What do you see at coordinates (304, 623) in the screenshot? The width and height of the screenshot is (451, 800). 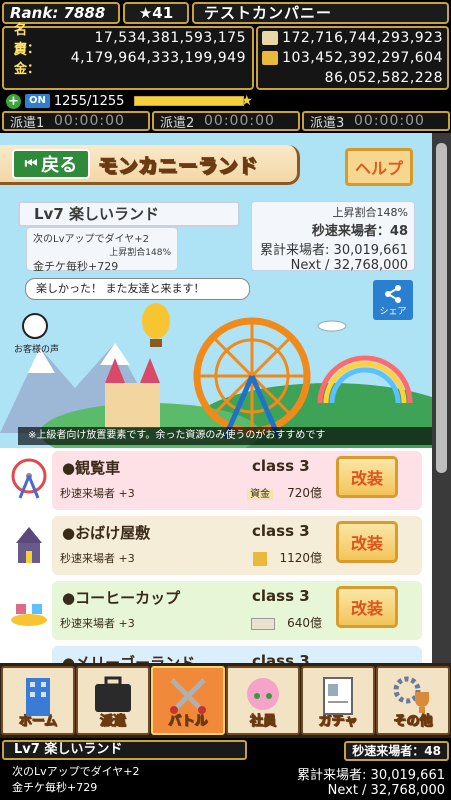 I see `cost-value: 640億` at bounding box center [304, 623].